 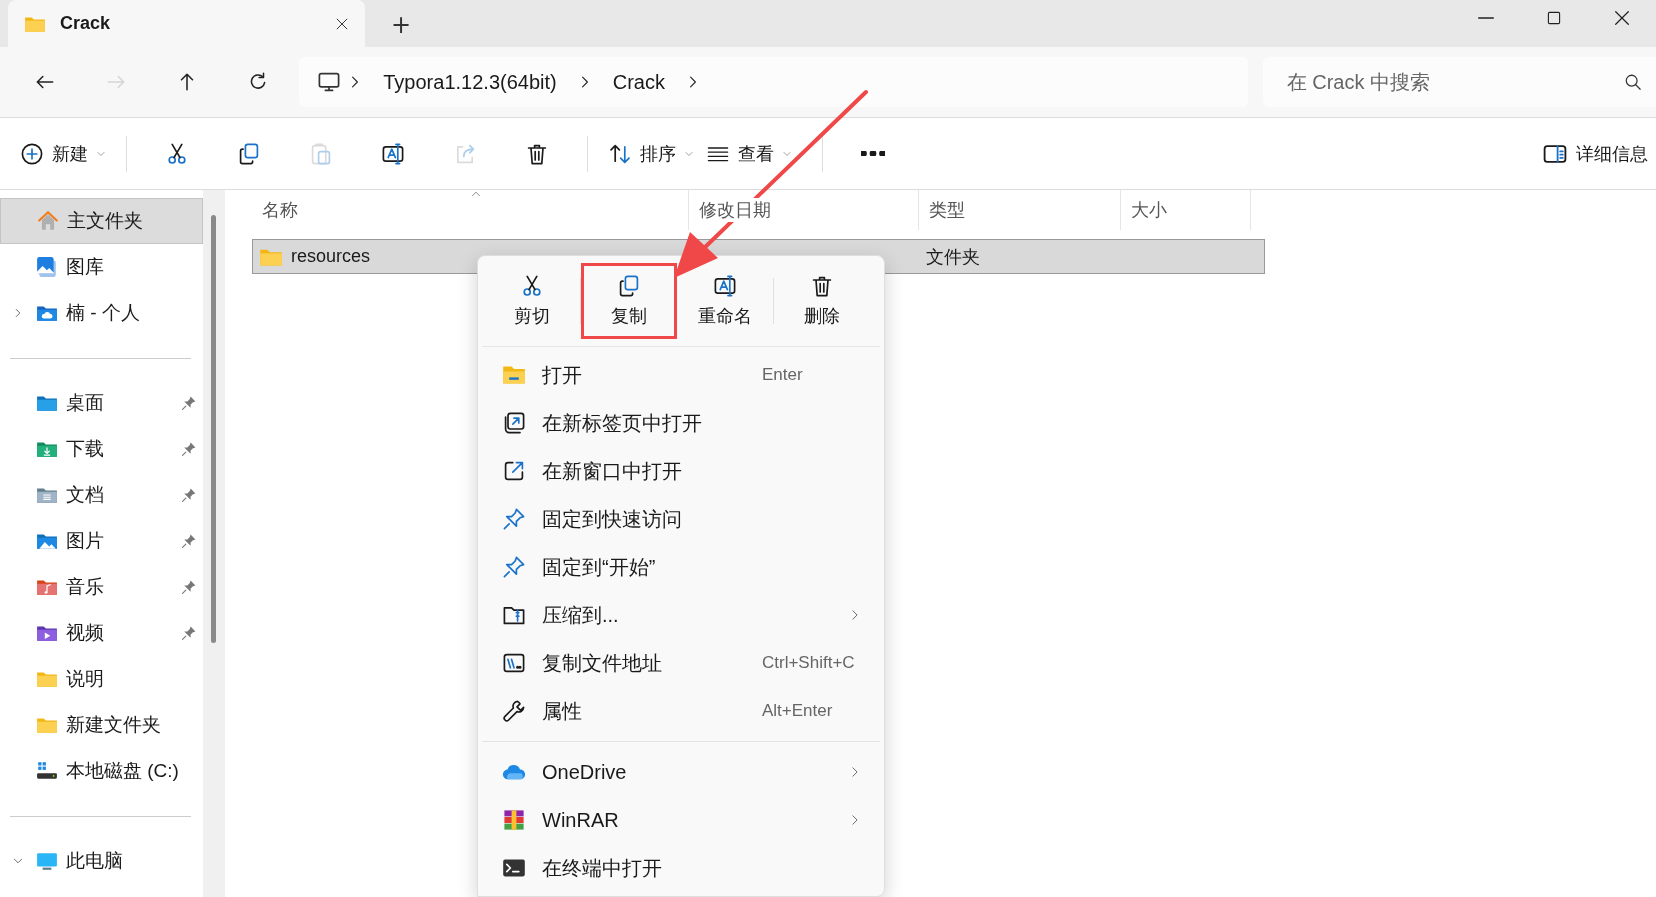 I want to click on new-button: 新建, so click(x=63, y=153).